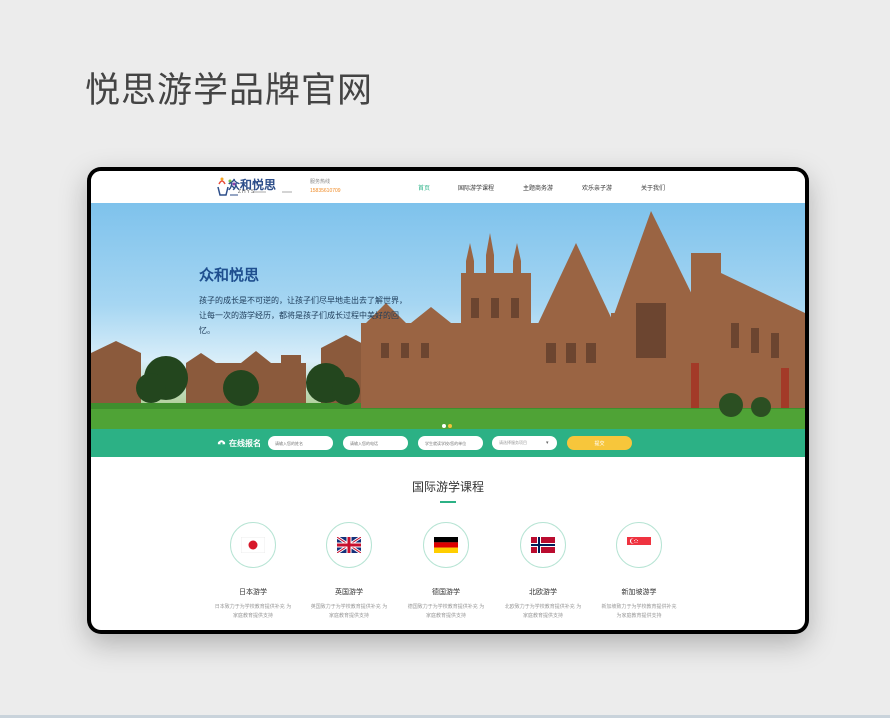  Describe the element at coordinates (448, 502) in the screenshot. I see `title-underline` at that location.